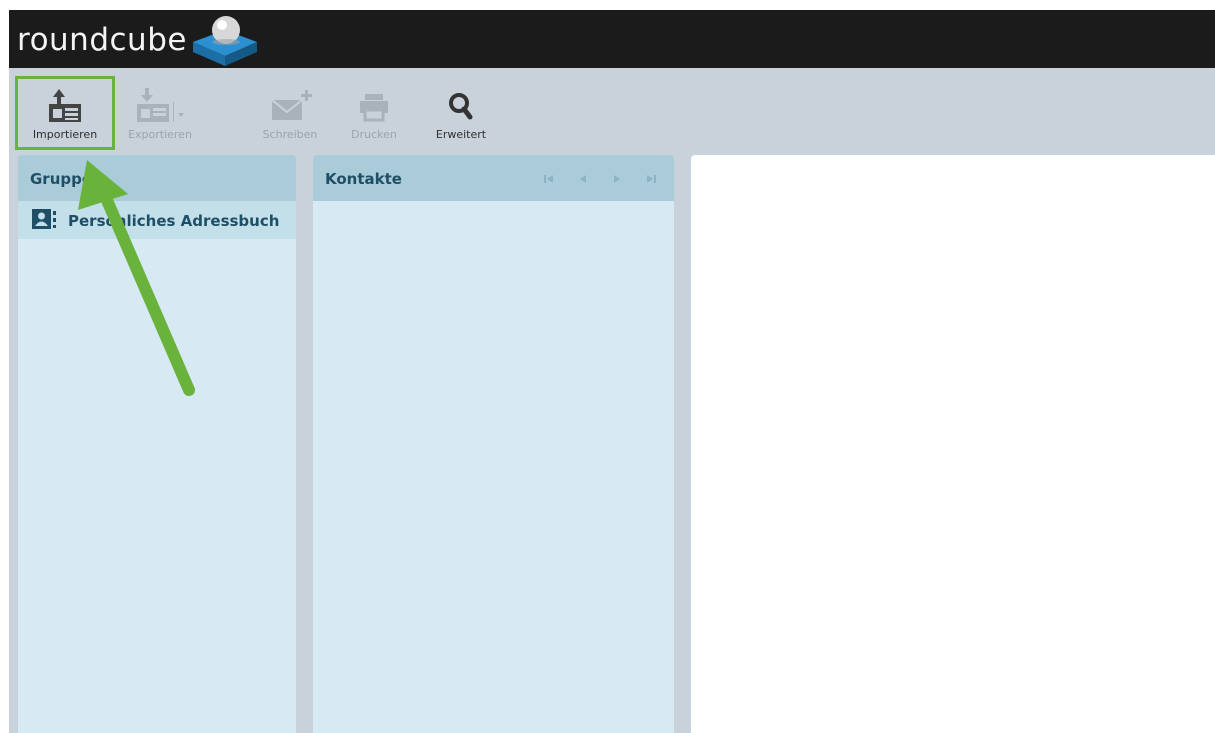 The height and width of the screenshot is (733, 1215). What do you see at coordinates (66, 179) in the screenshot?
I see `groups-title: Gruppen` at bounding box center [66, 179].